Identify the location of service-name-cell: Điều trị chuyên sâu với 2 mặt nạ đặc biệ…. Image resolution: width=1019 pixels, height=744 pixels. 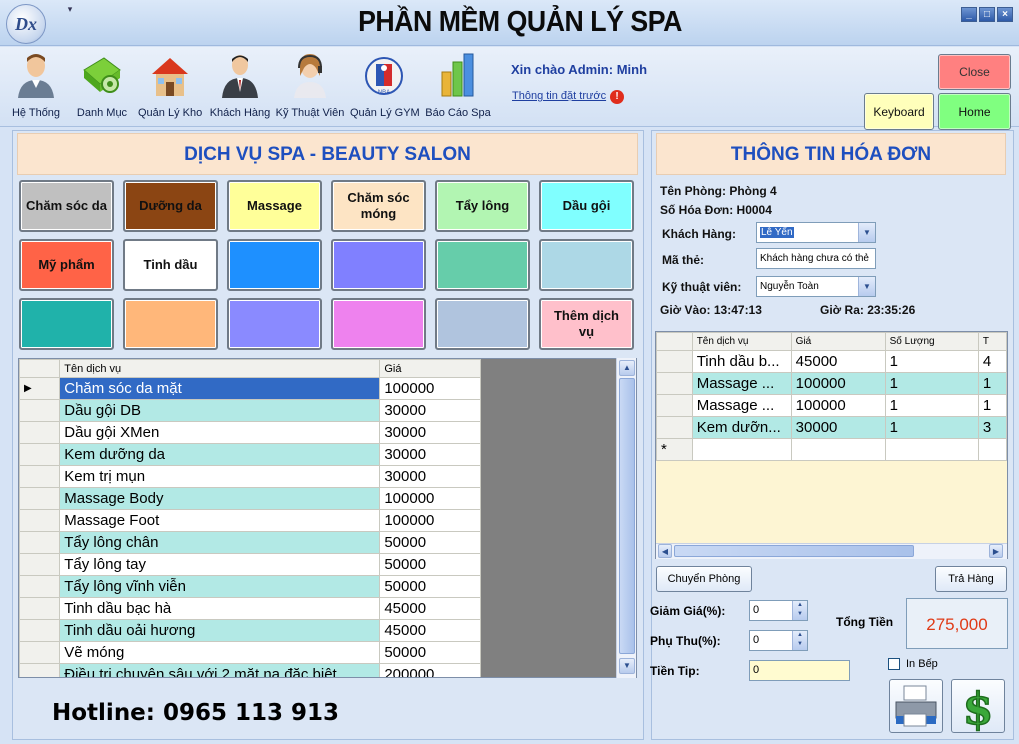
(220, 670).